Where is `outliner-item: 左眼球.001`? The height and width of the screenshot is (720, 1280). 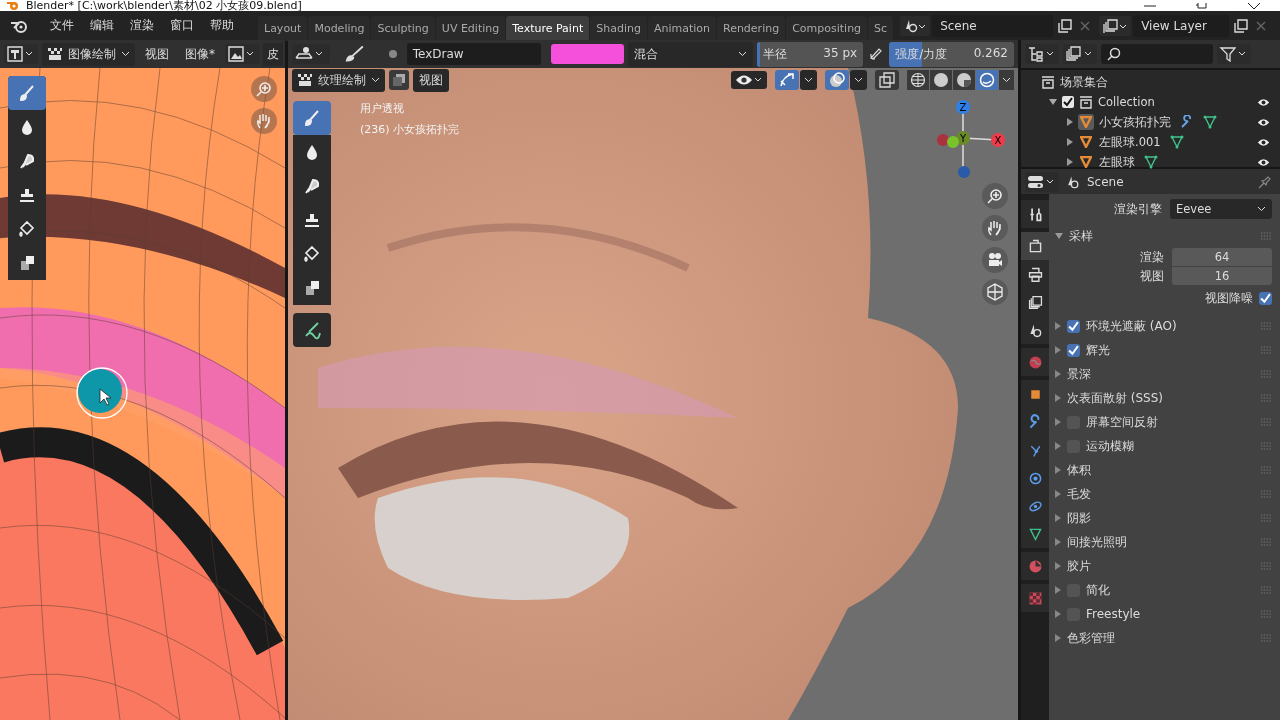 outliner-item: 左眼球.001 is located at coordinates (1130, 142).